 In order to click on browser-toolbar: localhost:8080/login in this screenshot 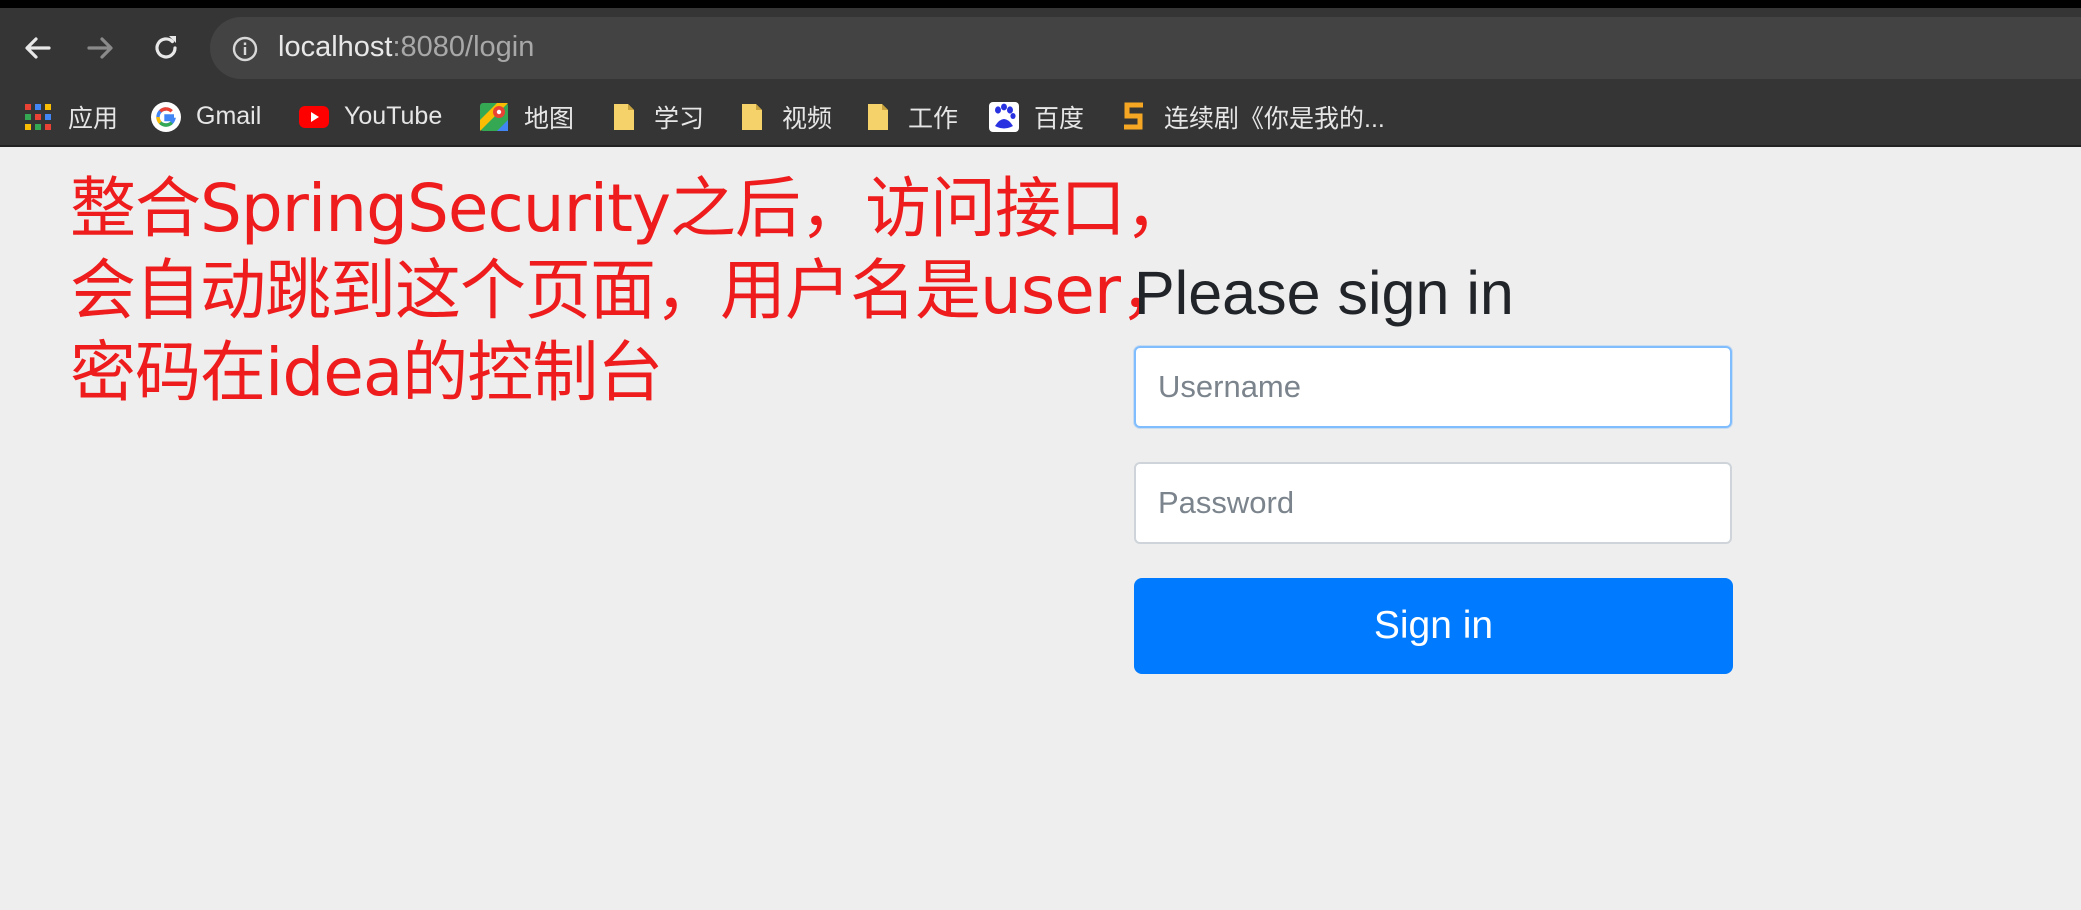, I will do `click(1040, 48)`.